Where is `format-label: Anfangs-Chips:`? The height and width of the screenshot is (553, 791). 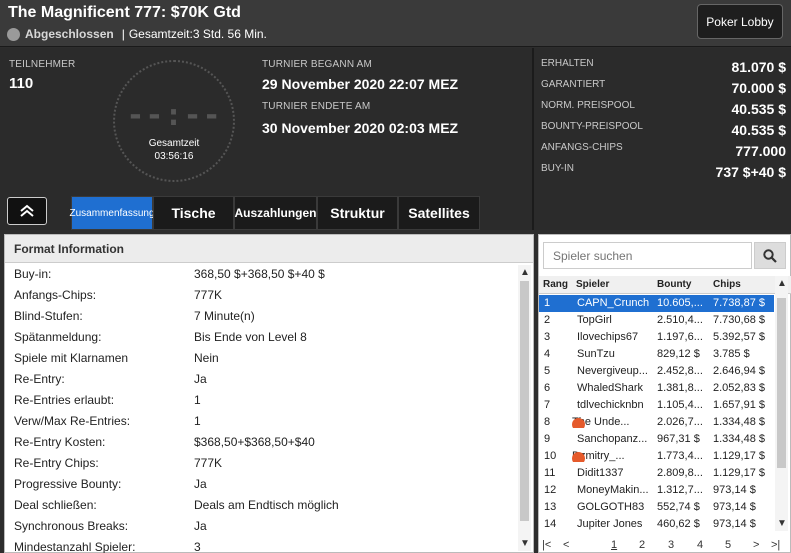
format-label: Anfangs-Chips: is located at coordinates (55, 295).